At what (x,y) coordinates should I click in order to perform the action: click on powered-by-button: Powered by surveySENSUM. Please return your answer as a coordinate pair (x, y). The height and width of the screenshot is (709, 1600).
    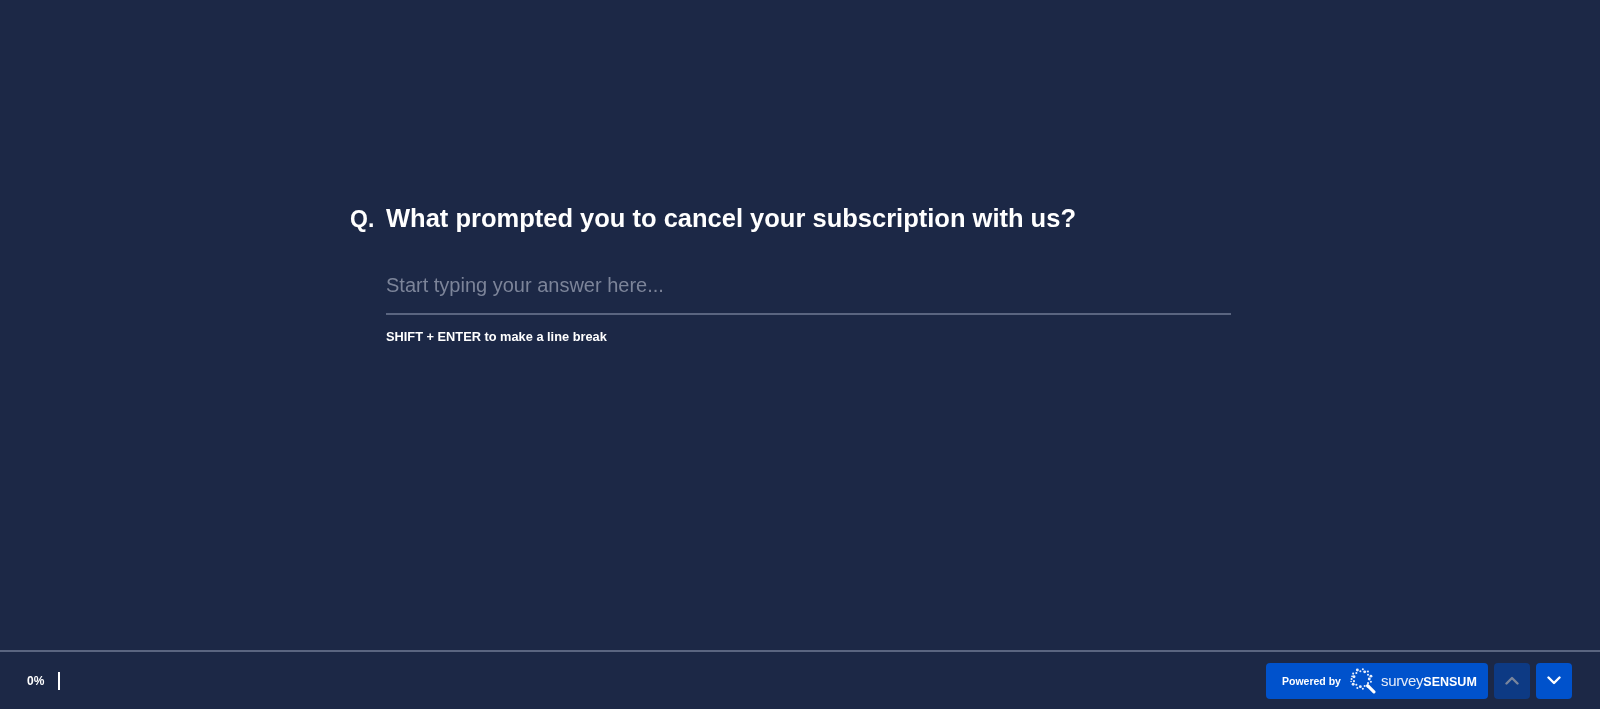
    Looking at the image, I should click on (1377, 680).